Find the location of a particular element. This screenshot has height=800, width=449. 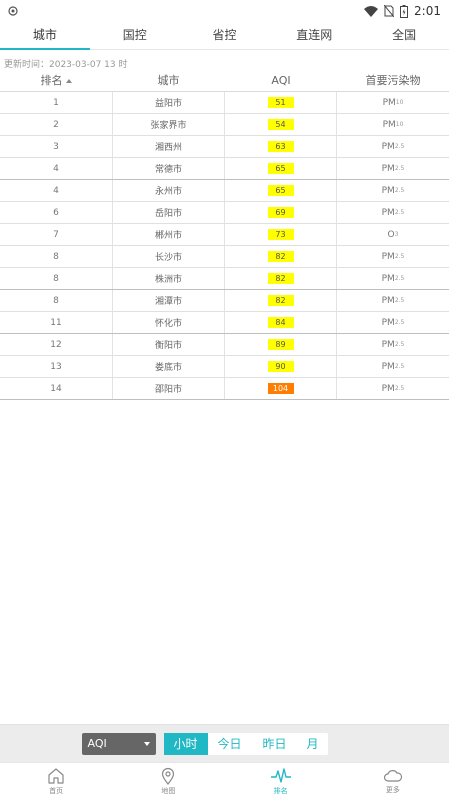

table-row: 12 衡阳市 89 PM 2.5 is located at coordinates (224, 345).